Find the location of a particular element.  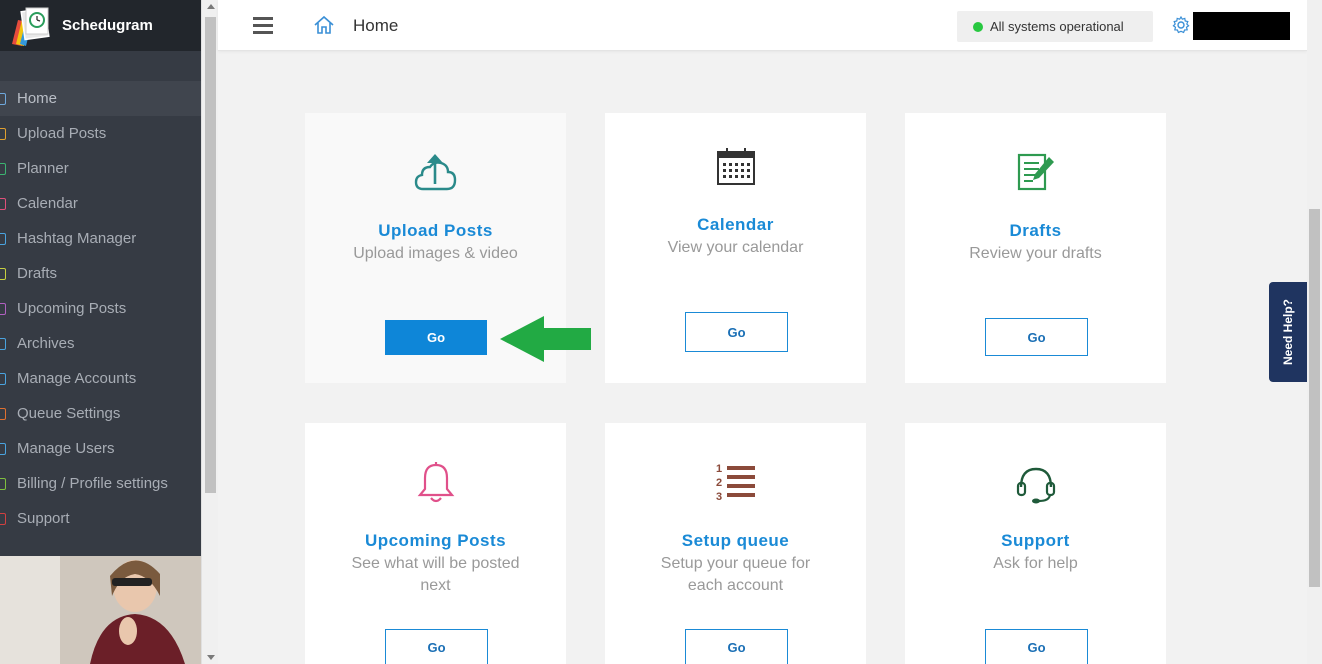

sidebar-item-label: Manage Users is located at coordinates (66, 448).